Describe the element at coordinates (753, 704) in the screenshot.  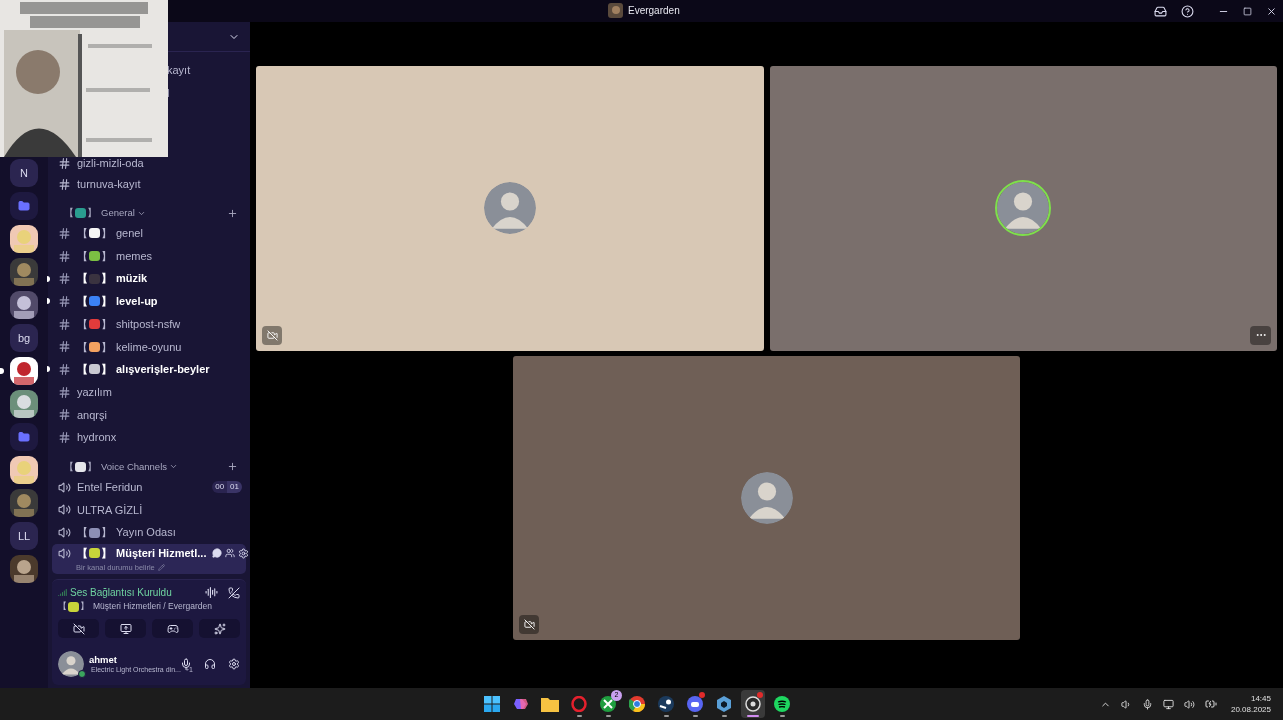
I see `taskbar-app` at that location.